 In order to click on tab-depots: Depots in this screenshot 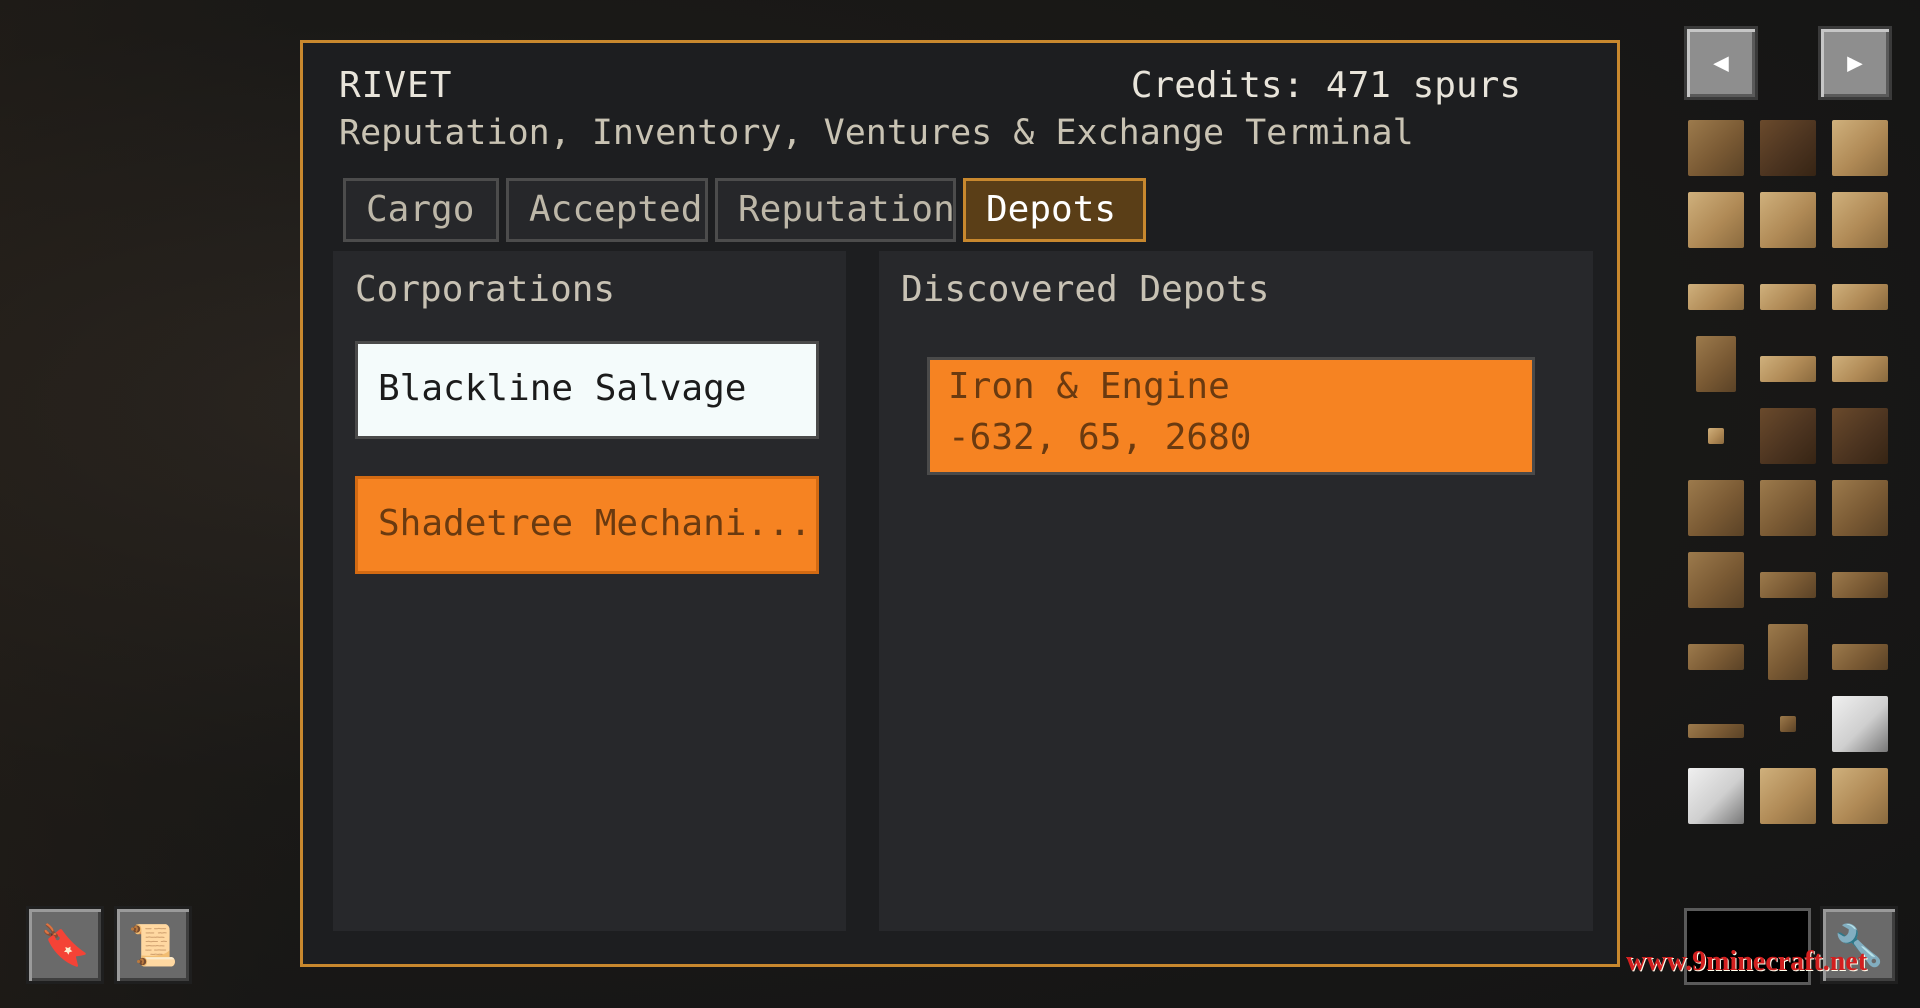, I will do `click(1054, 210)`.